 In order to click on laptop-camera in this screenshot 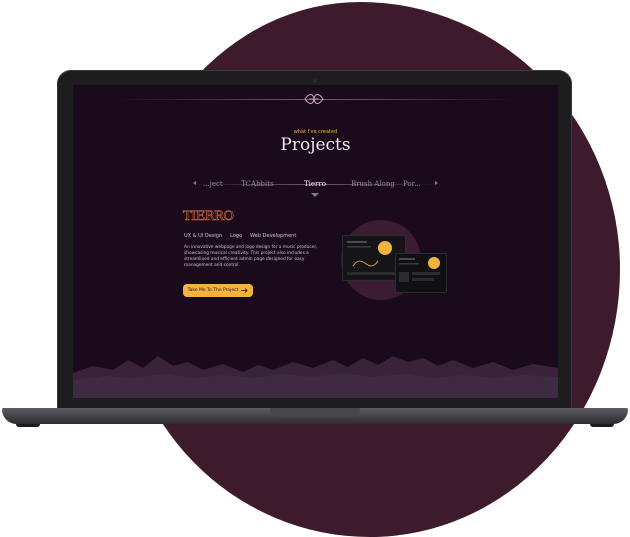, I will do `click(315, 81)`.